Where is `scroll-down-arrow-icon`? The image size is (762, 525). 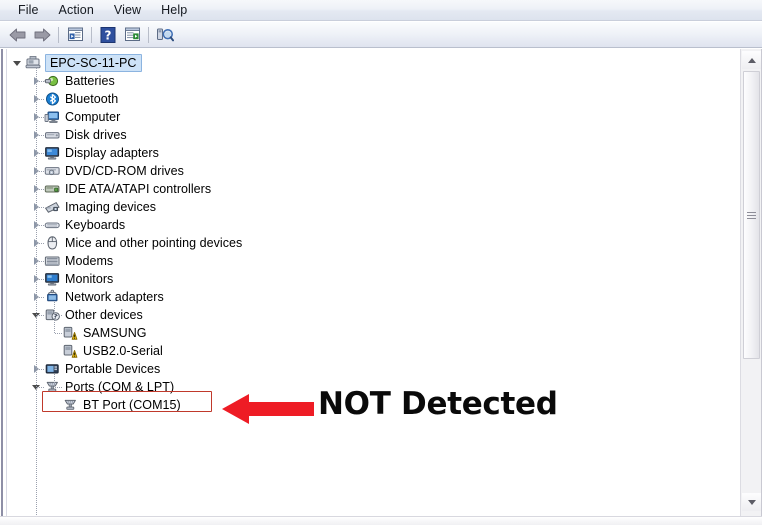 scroll-down-arrow-icon is located at coordinates (751, 502).